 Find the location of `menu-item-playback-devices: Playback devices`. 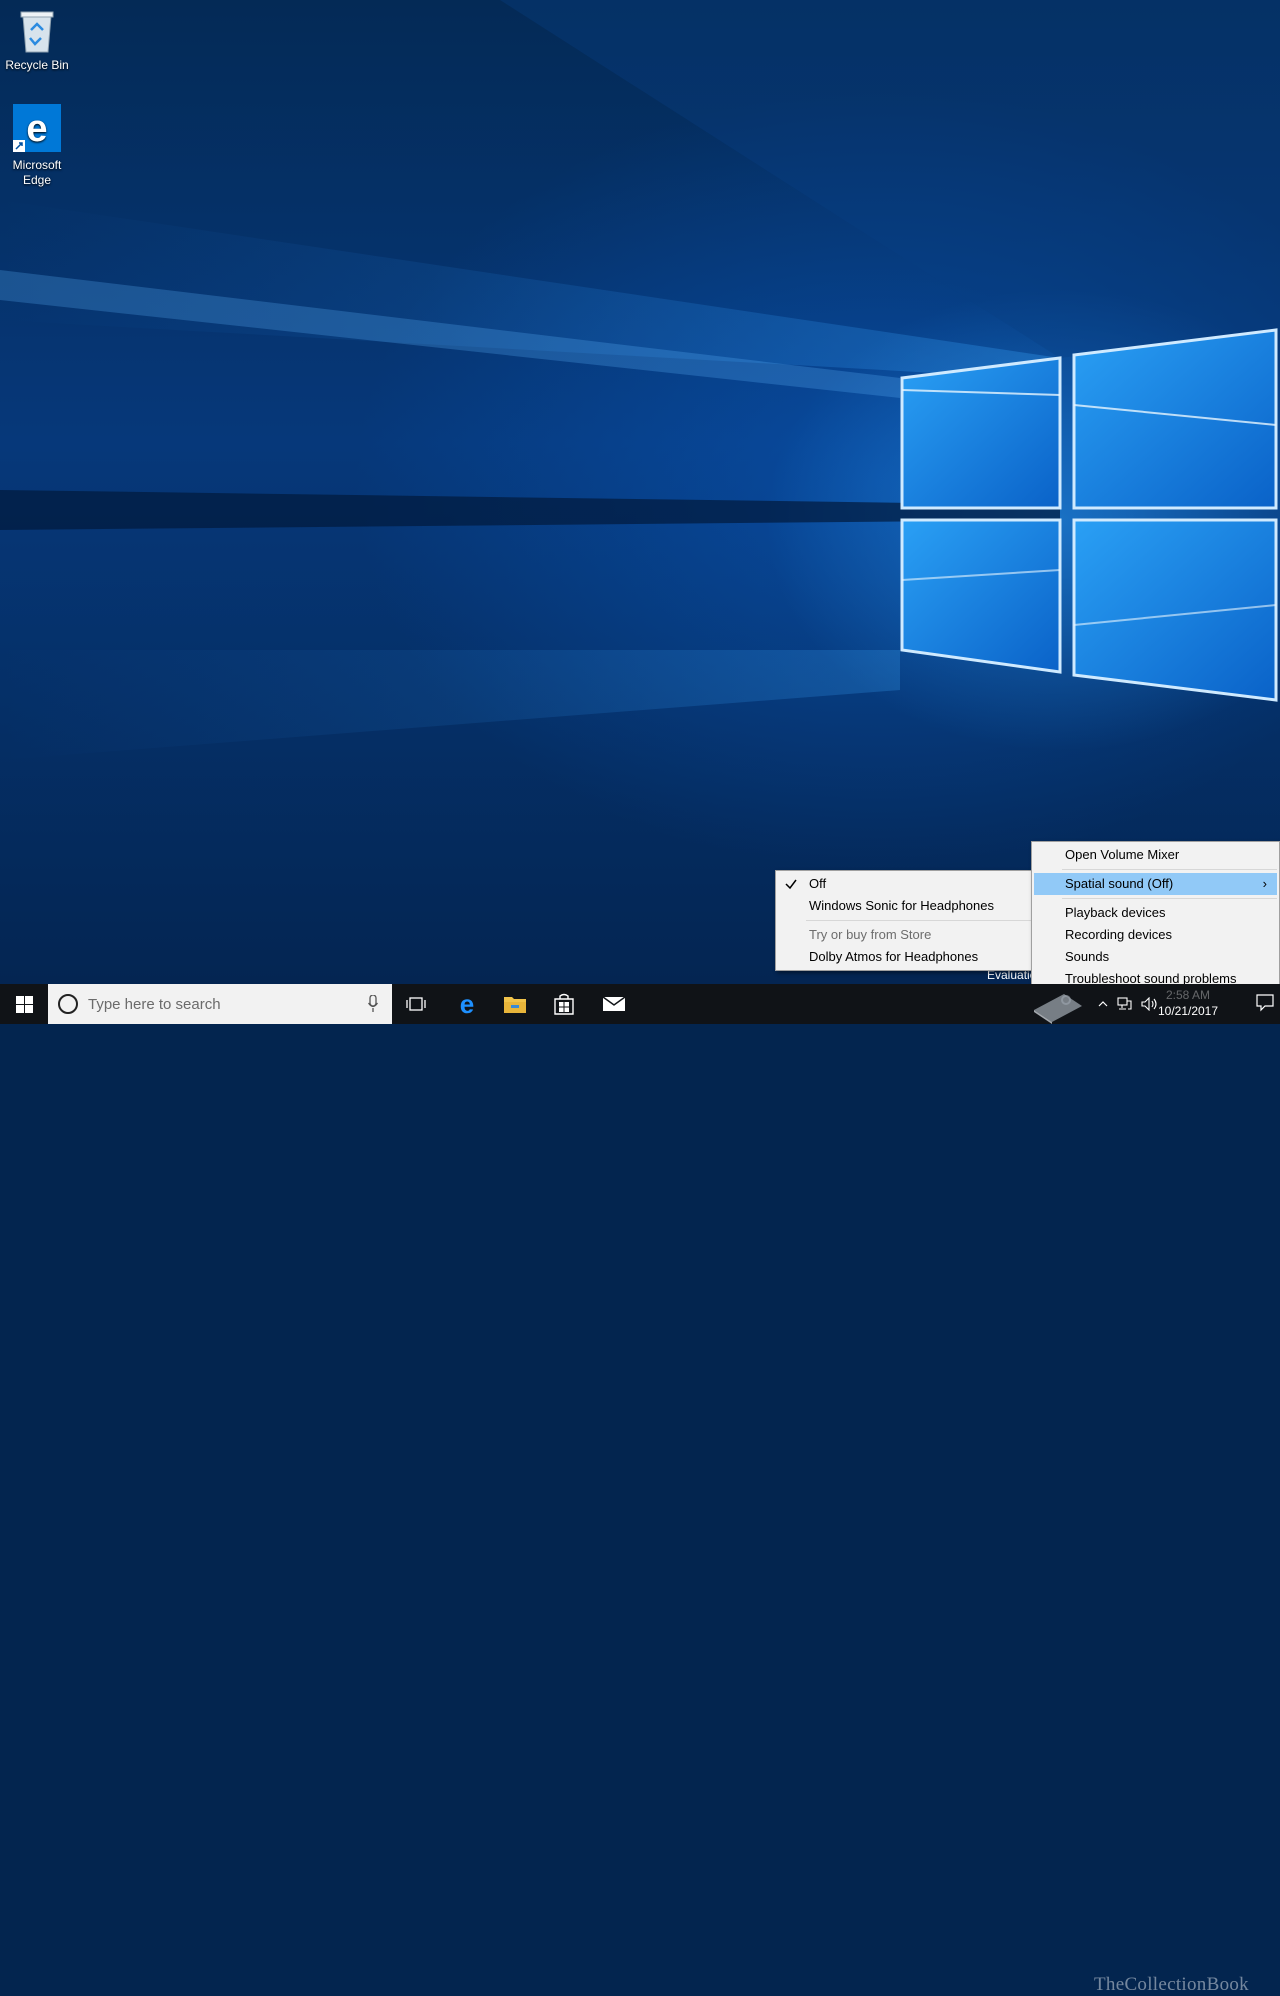

menu-item-playback-devices: Playback devices is located at coordinates (1155, 913).